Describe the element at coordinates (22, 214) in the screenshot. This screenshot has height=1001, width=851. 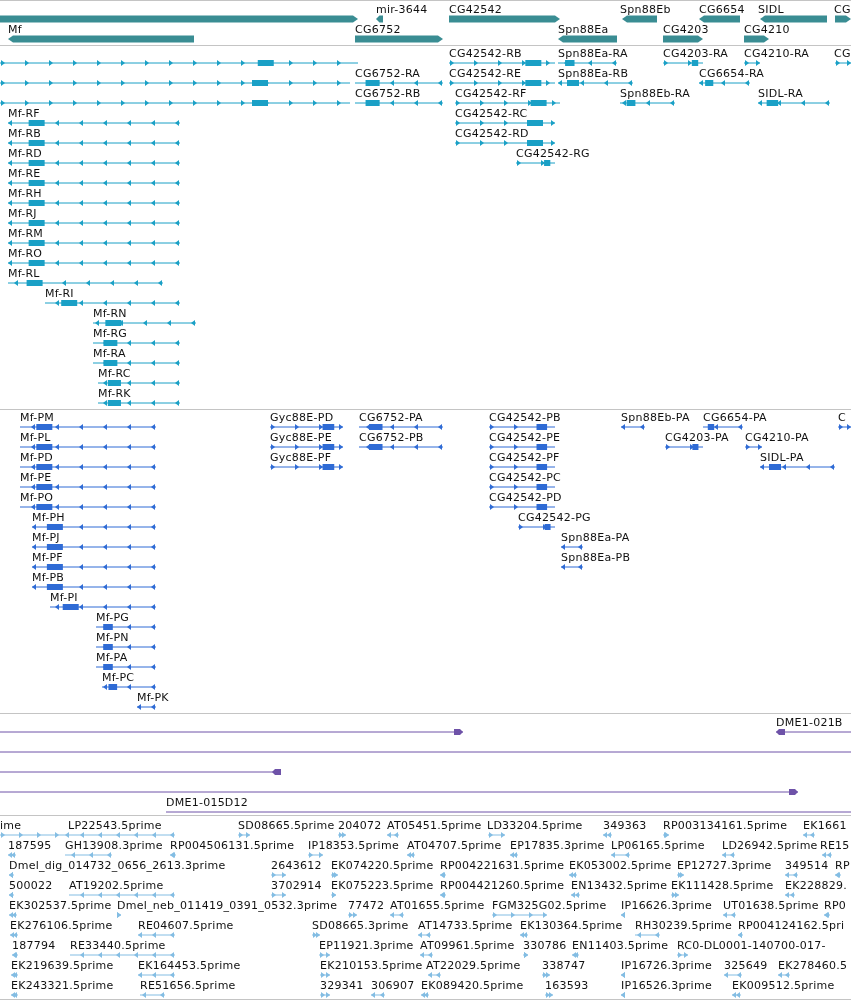
I see `feature-label: Mf-RJ` at that location.